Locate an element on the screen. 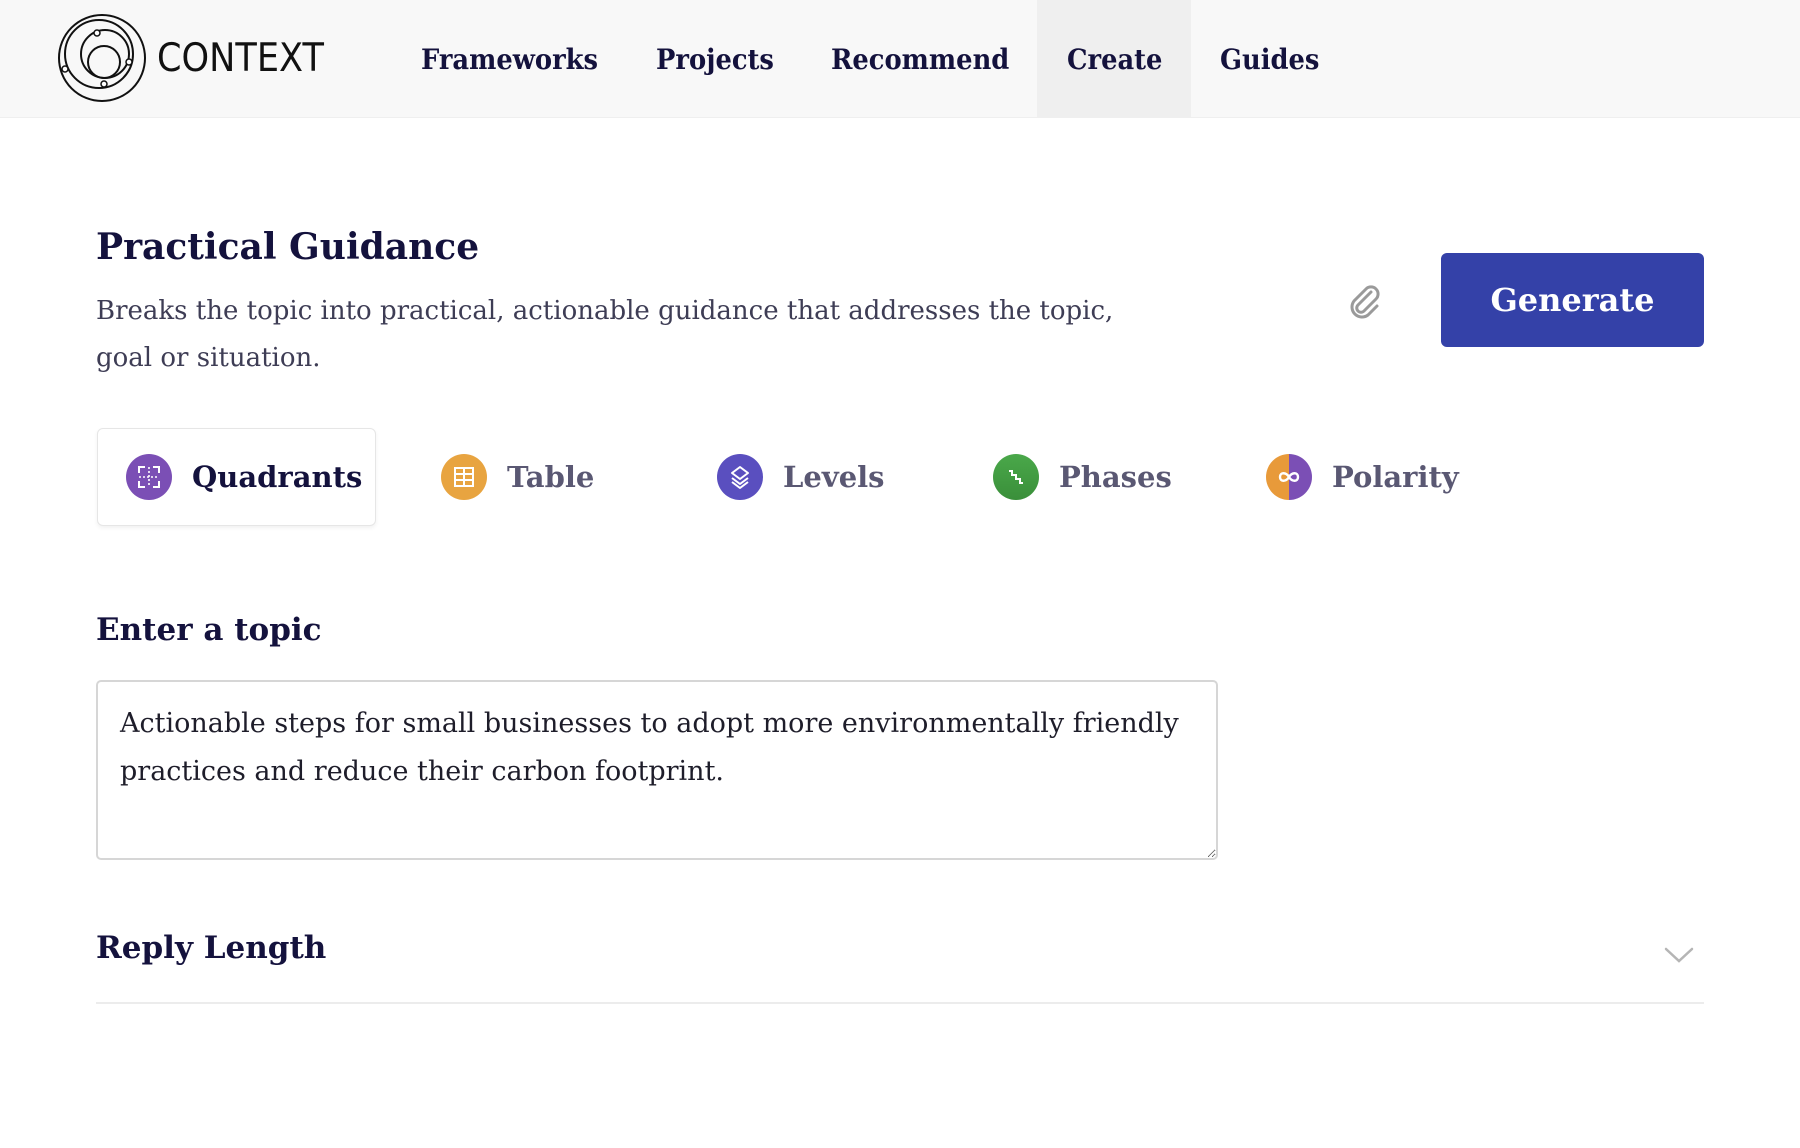  nav-create: Create is located at coordinates (1114, 59).